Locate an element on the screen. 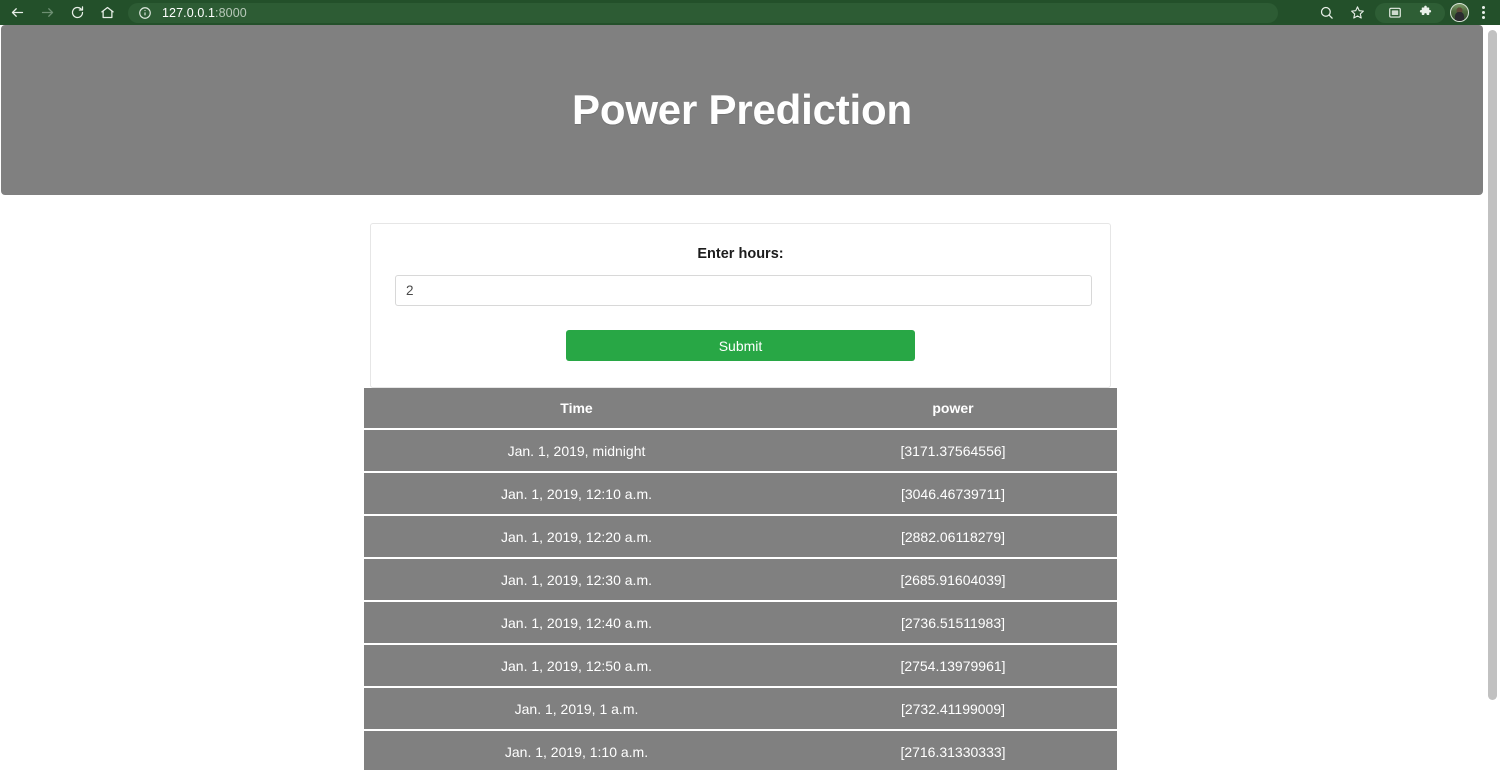  cell-power: [2736.51511983] is located at coordinates (953, 623).